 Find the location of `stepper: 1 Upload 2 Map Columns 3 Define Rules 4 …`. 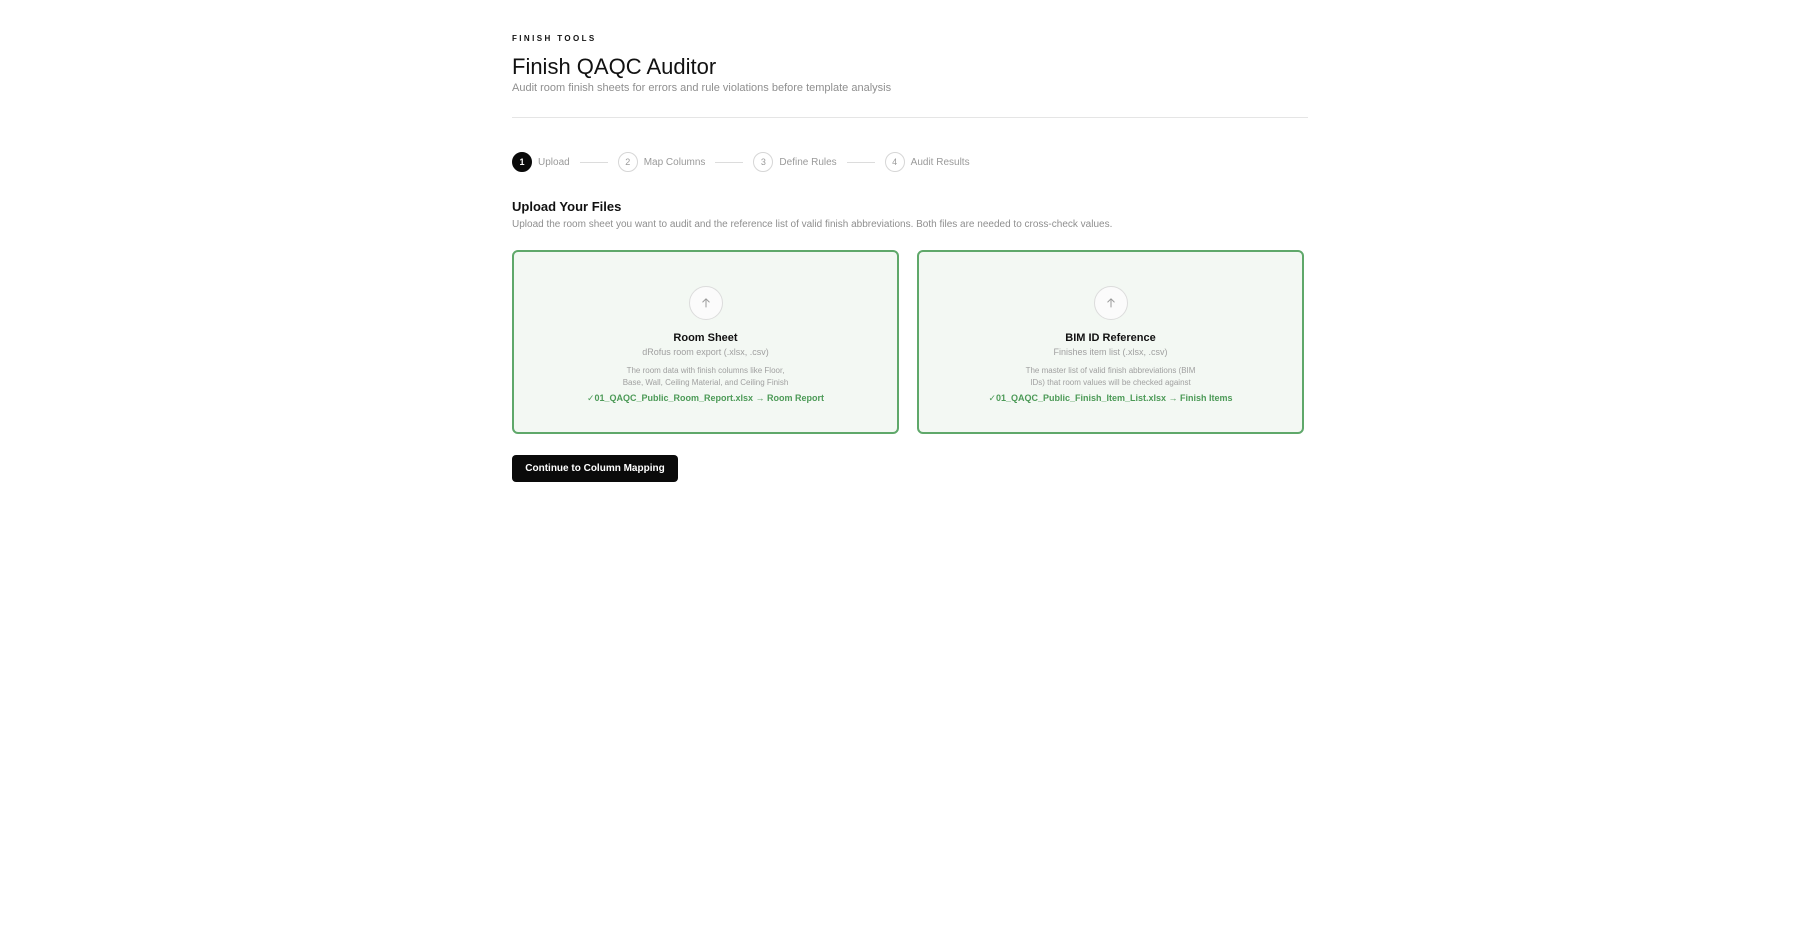

stepper: 1 Upload 2 Map Columns 3 Define Rules 4 … is located at coordinates (741, 162).